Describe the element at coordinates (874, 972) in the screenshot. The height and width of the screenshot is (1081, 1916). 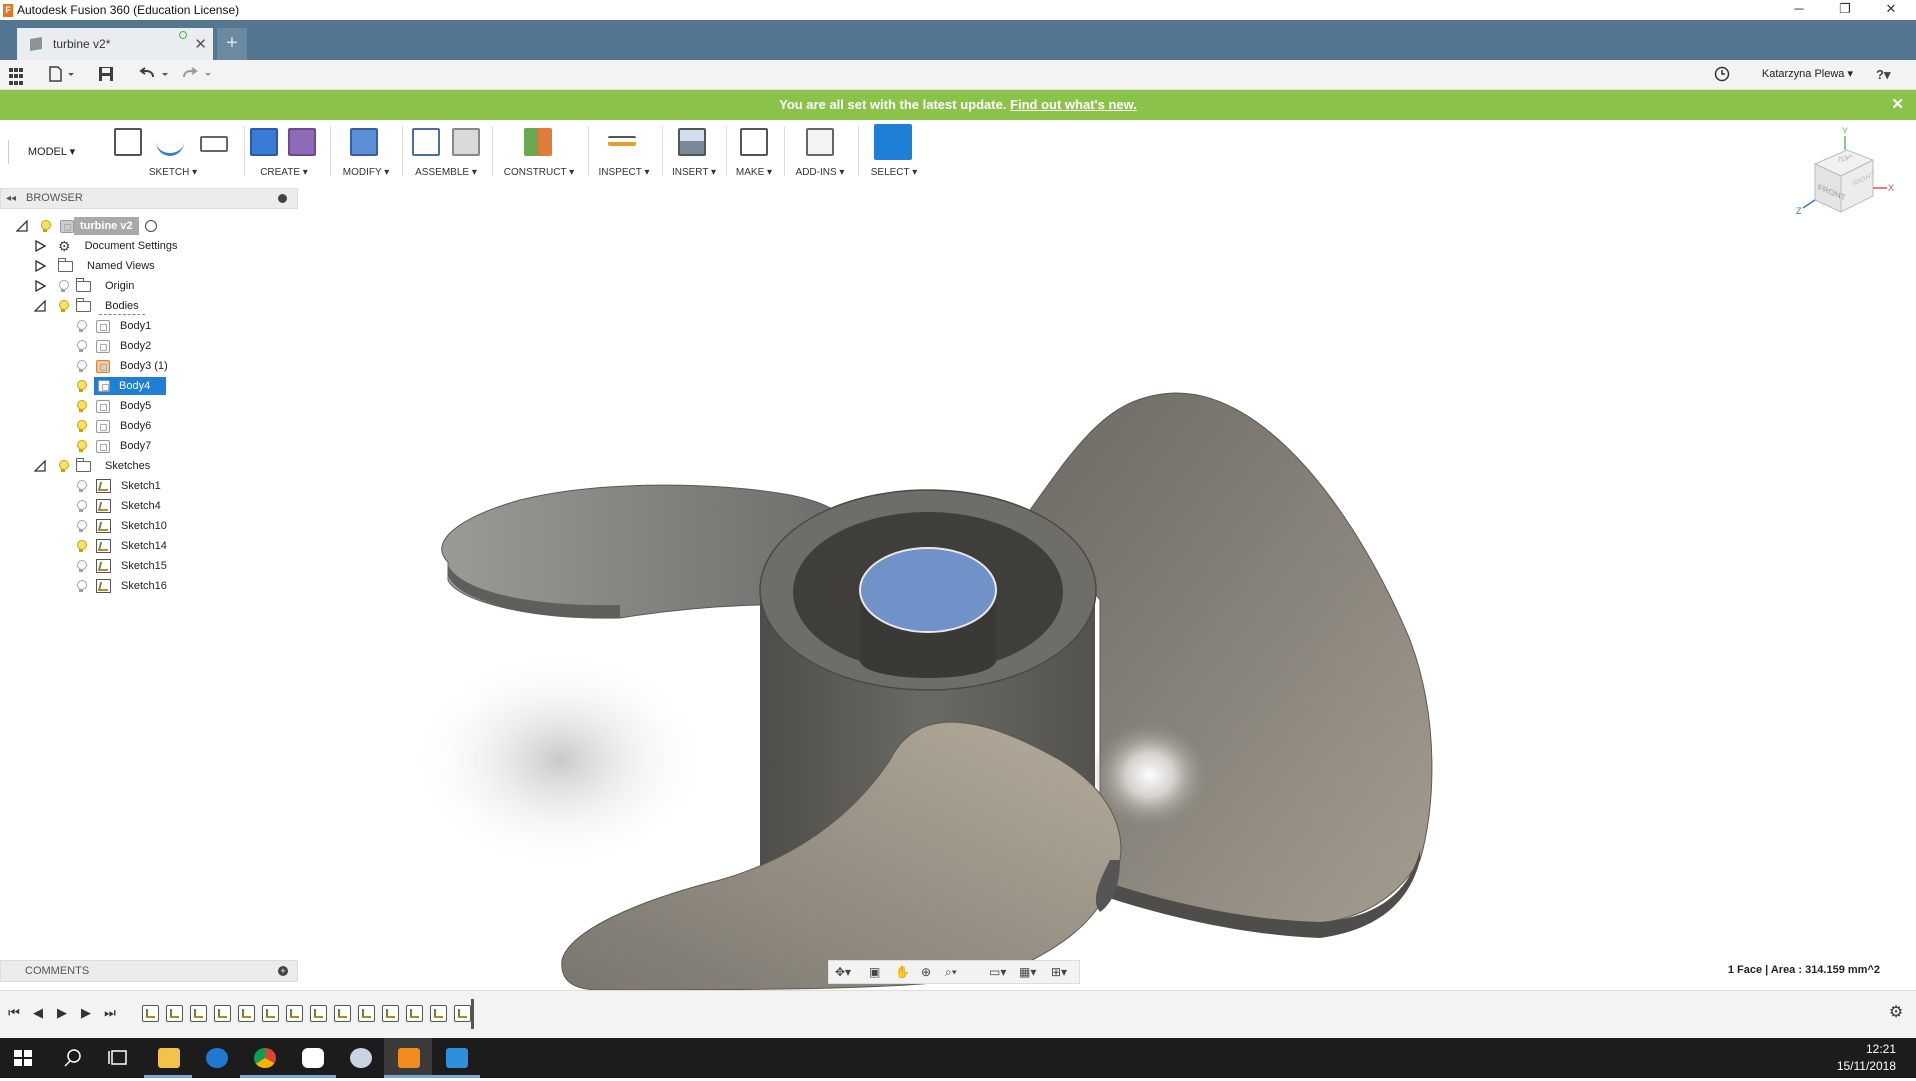
I see `look-at-icon: ▣` at that location.